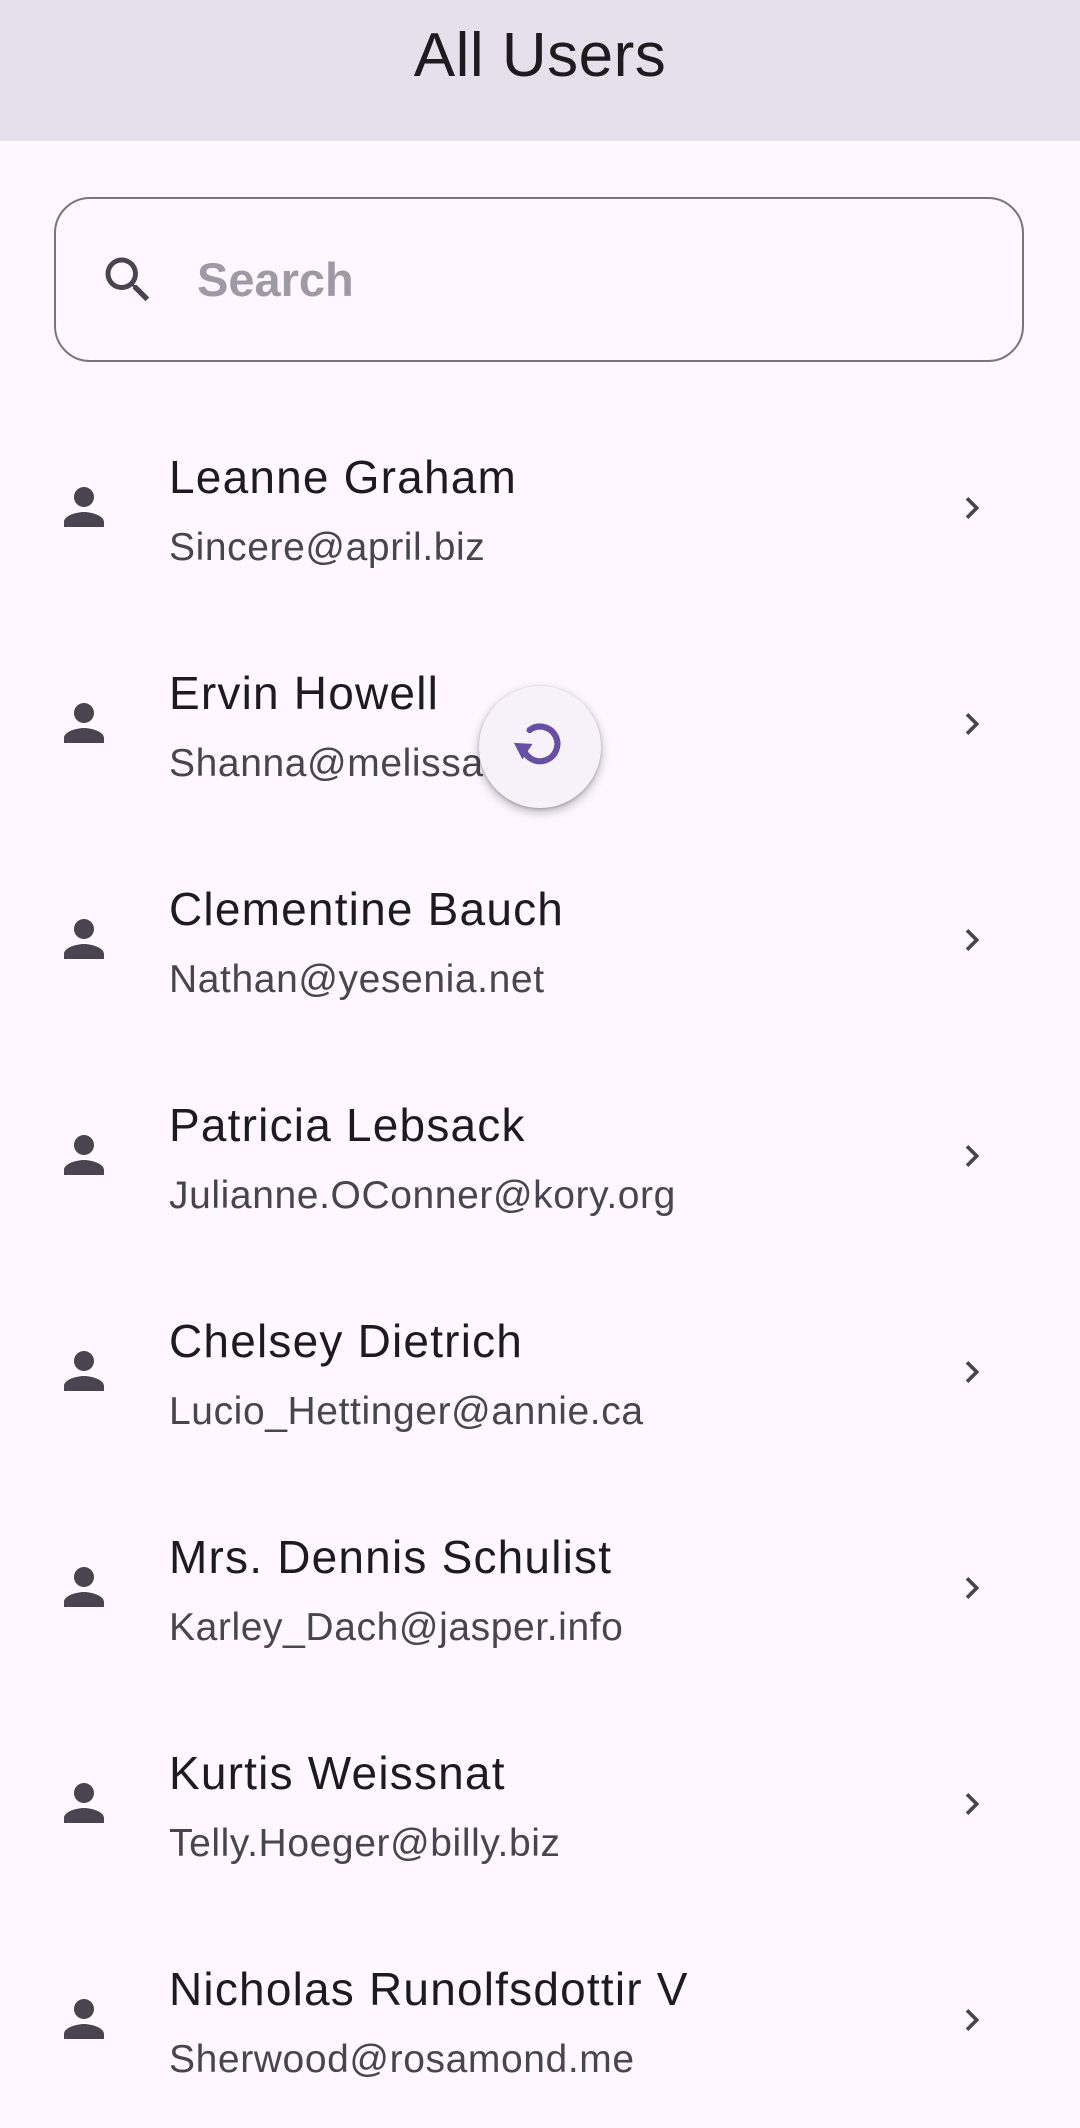  Describe the element at coordinates (367, 909) in the screenshot. I see `user-name: Clementine Bauch` at that location.